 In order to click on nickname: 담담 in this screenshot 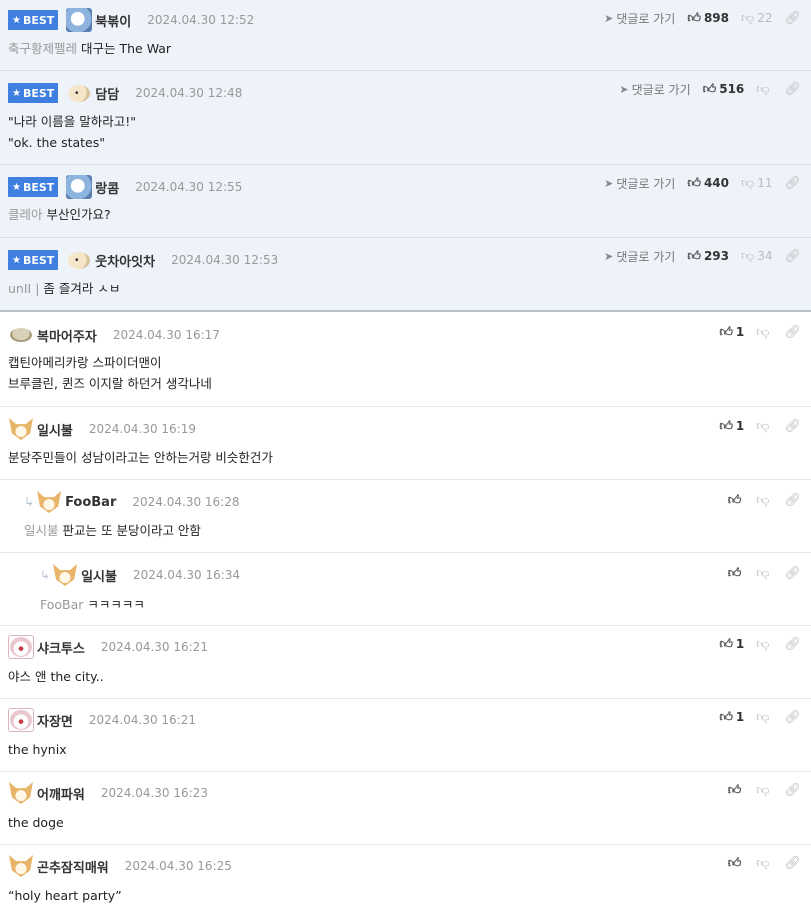, I will do `click(107, 93)`.